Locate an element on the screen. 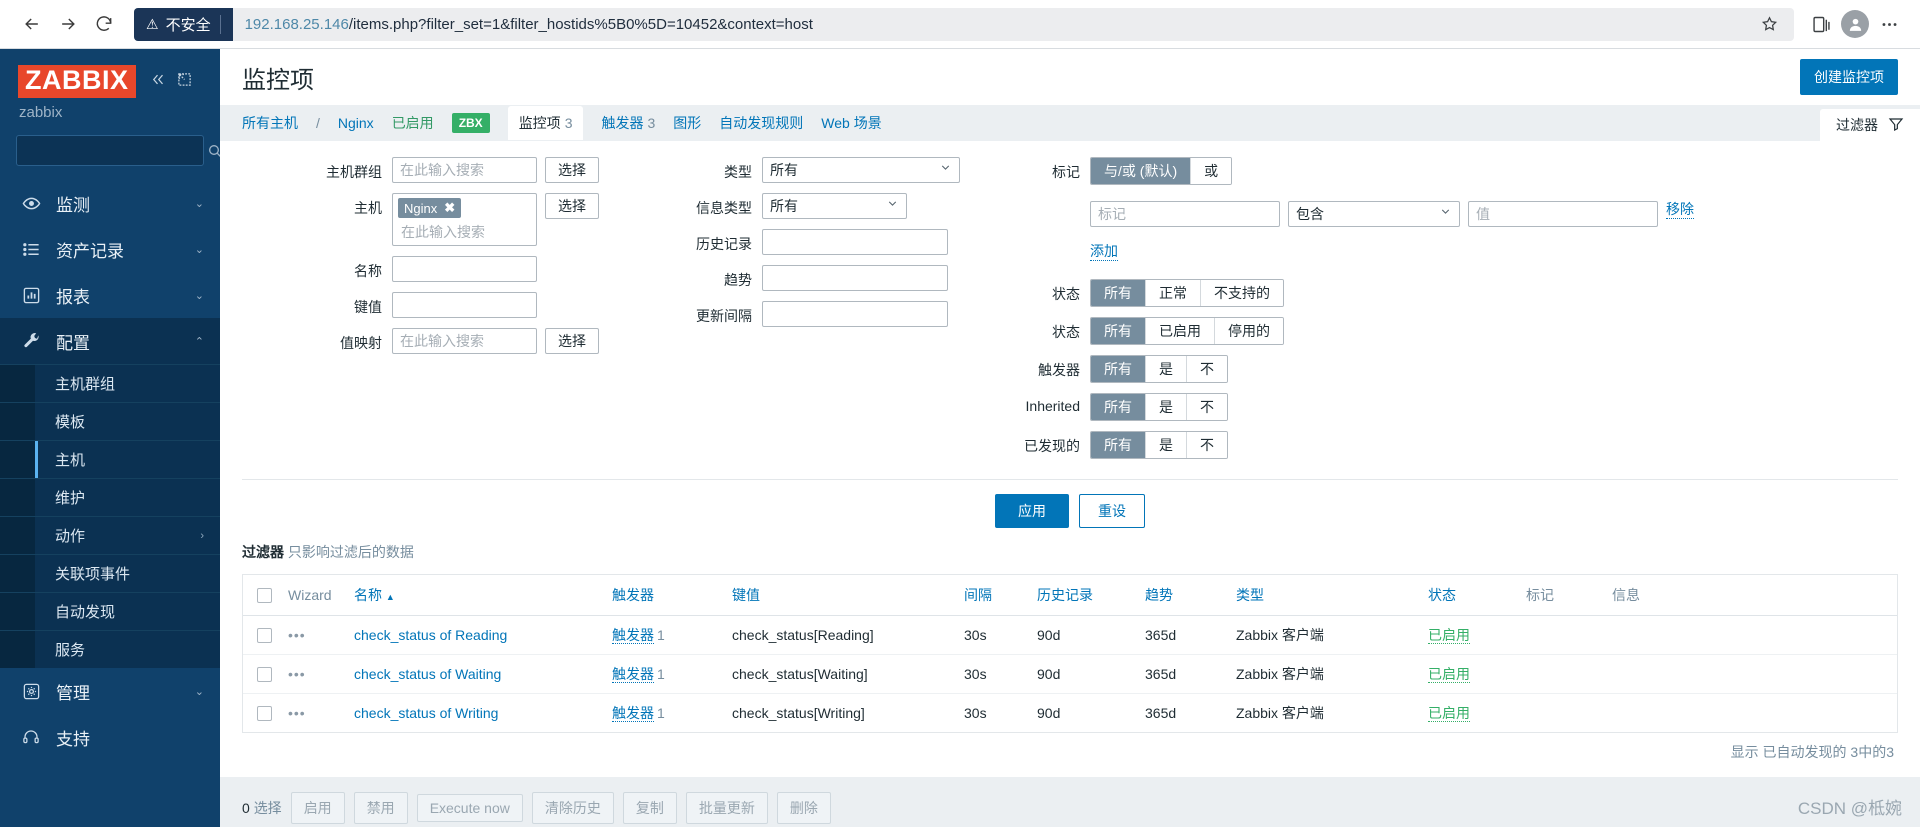 Image resolution: width=1920 pixels, height=827 pixels. tag-evaltype-andor: 与/或 (默认) is located at coordinates (1141, 171).